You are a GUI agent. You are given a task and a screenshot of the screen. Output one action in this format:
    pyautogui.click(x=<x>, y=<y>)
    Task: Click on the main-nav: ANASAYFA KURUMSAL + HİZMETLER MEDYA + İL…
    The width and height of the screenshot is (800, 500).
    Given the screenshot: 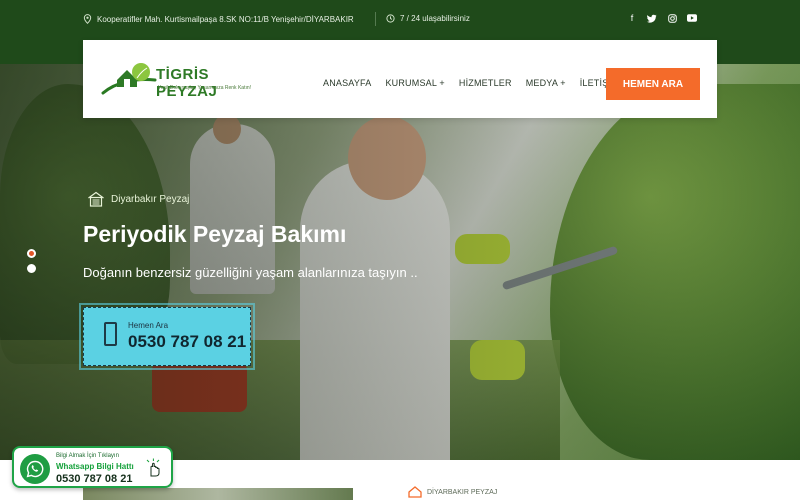 What is the action you would take?
    pyautogui.click(x=471, y=83)
    